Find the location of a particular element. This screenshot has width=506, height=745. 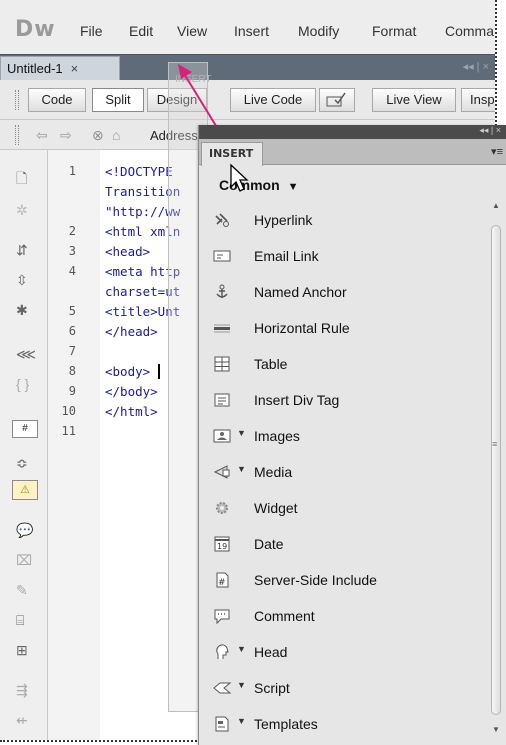

insert-head: ▼ Head is located at coordinates (344, 653).